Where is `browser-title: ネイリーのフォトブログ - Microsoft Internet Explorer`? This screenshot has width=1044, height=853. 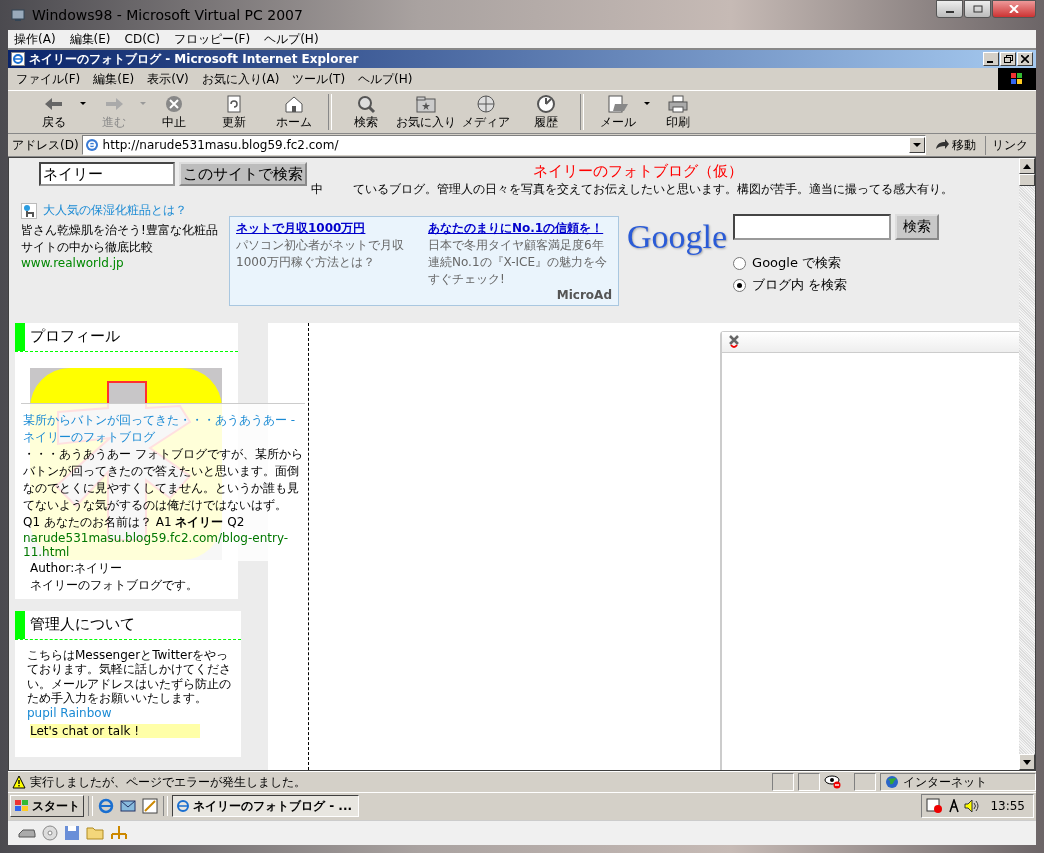 browser-title: ネイリーのフォトブログ - Microsoft Internet Explorer is located at coordinates (194, 59).